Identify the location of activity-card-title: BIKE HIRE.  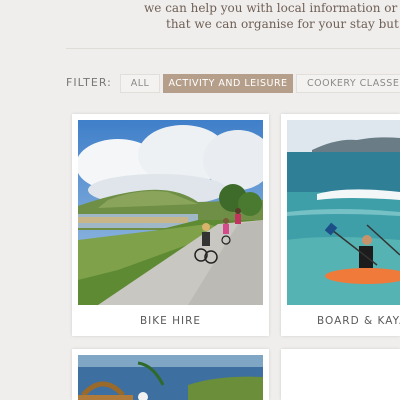
(170, 321).